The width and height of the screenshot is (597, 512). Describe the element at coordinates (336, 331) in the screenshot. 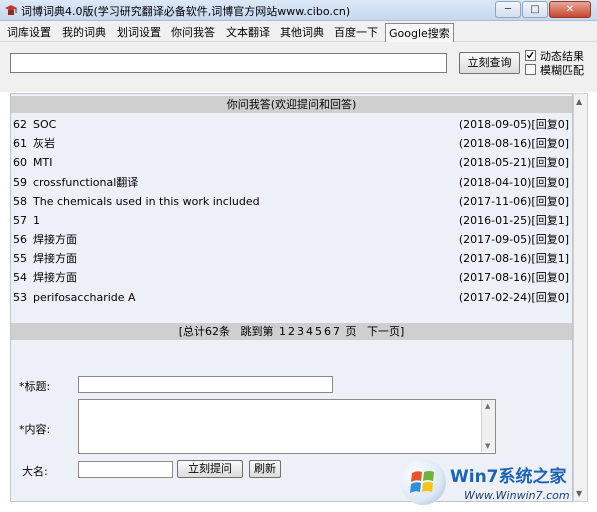

I see `page-link: 7` at that location.